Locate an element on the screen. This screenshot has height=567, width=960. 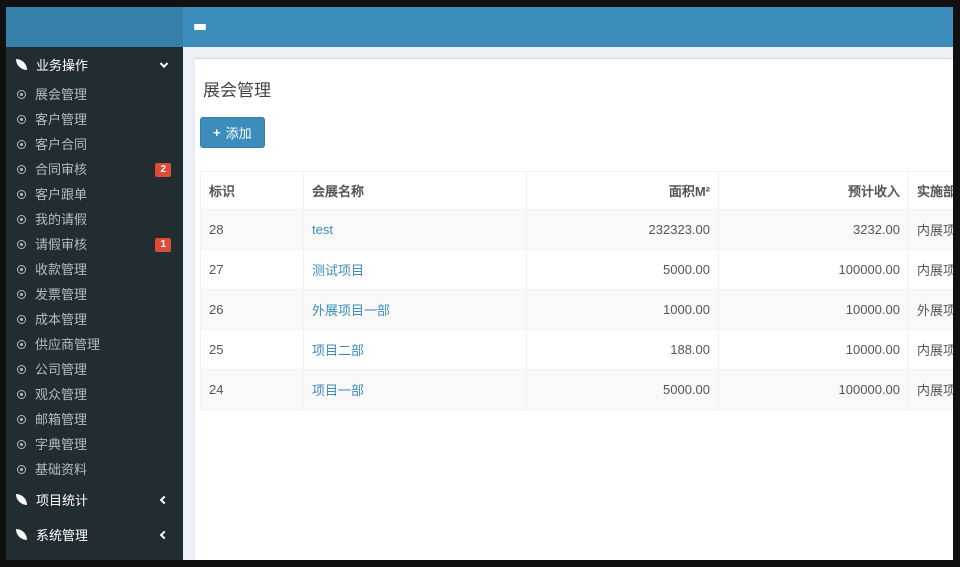
sidebar-item: 字典管理 is located at coordinates (94, 444).